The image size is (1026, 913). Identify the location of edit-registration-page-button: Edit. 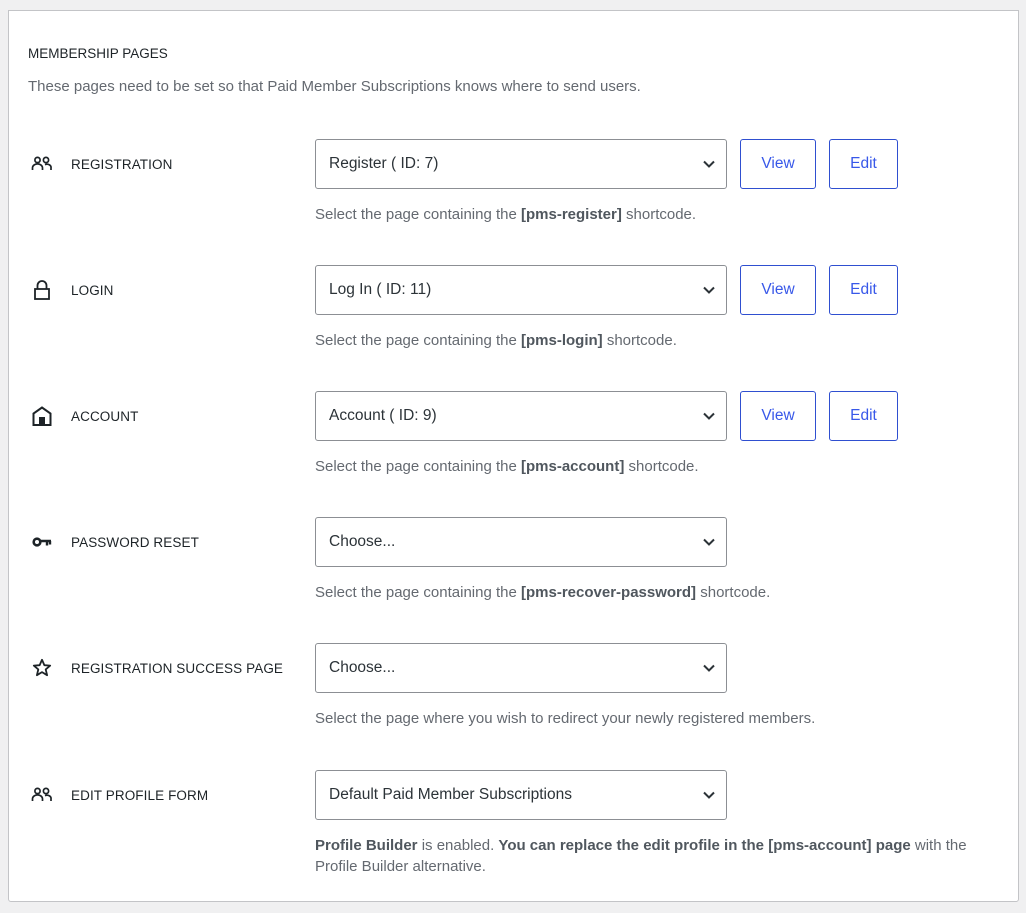
(863, 164).